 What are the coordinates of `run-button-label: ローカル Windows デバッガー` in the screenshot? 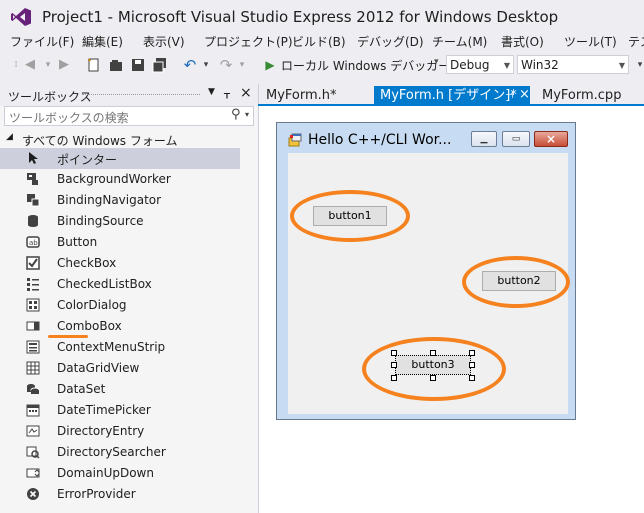 It's located at (365, 65).